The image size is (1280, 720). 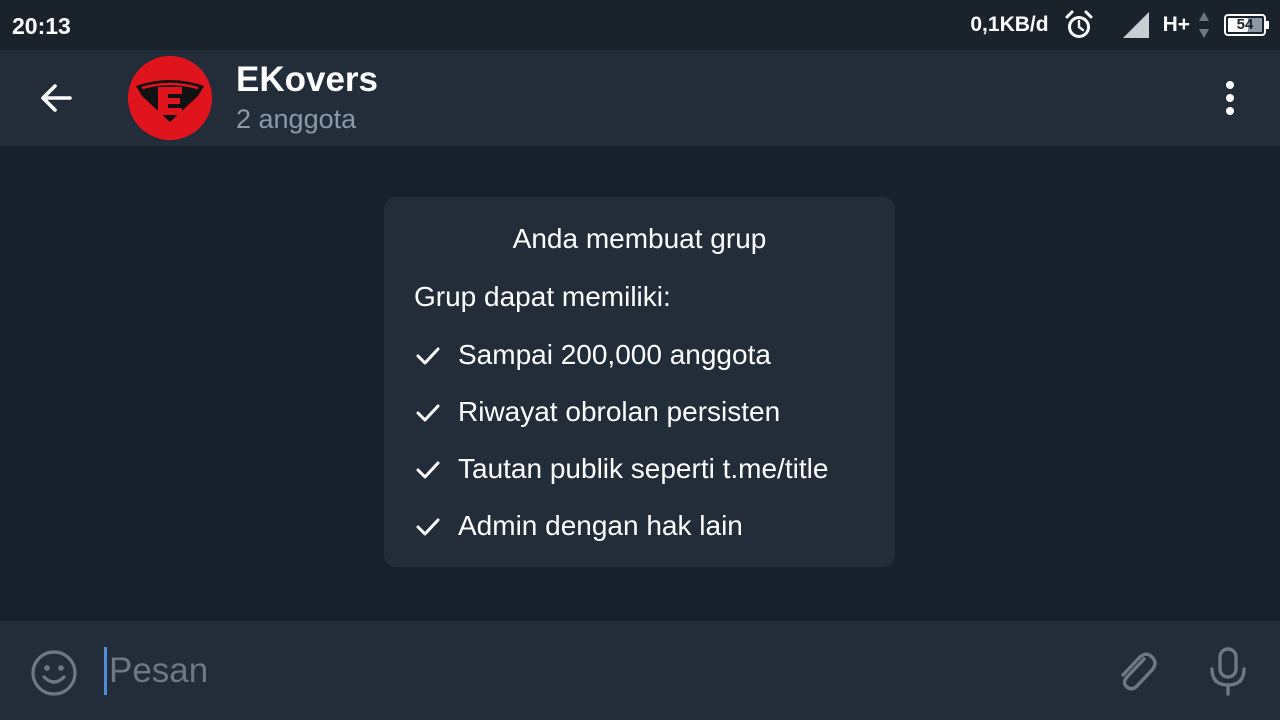 What do you see at coordinates (105, 671) in the screenshot?
I see `text-cursor` at bounding box center [105, 671].